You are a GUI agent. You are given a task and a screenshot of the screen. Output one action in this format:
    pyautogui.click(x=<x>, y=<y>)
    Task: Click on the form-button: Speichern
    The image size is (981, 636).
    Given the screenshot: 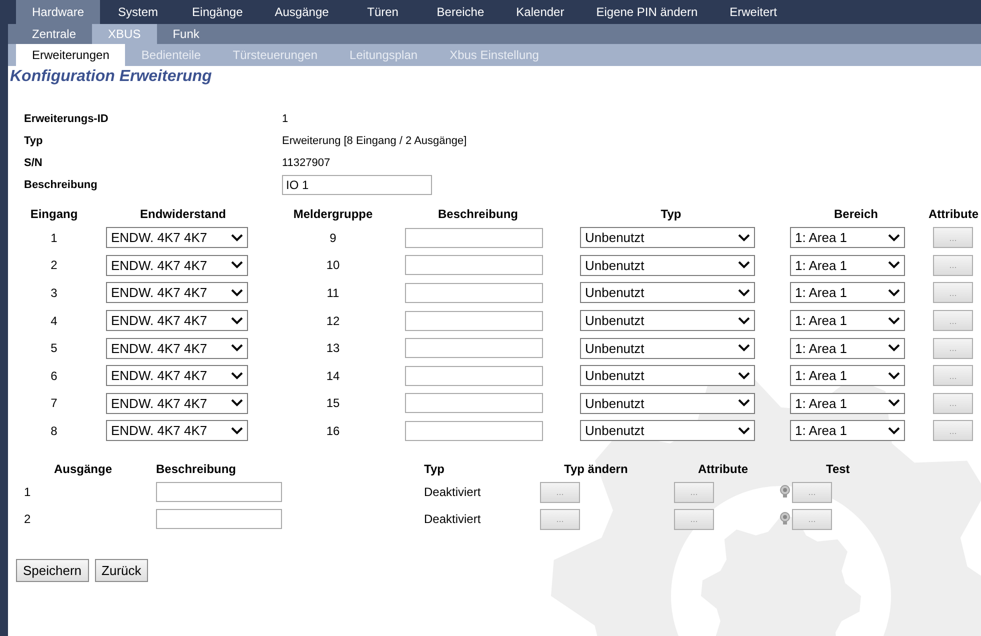 What is the action you would take?
    pyautogui.click(x=52, y=570)
    